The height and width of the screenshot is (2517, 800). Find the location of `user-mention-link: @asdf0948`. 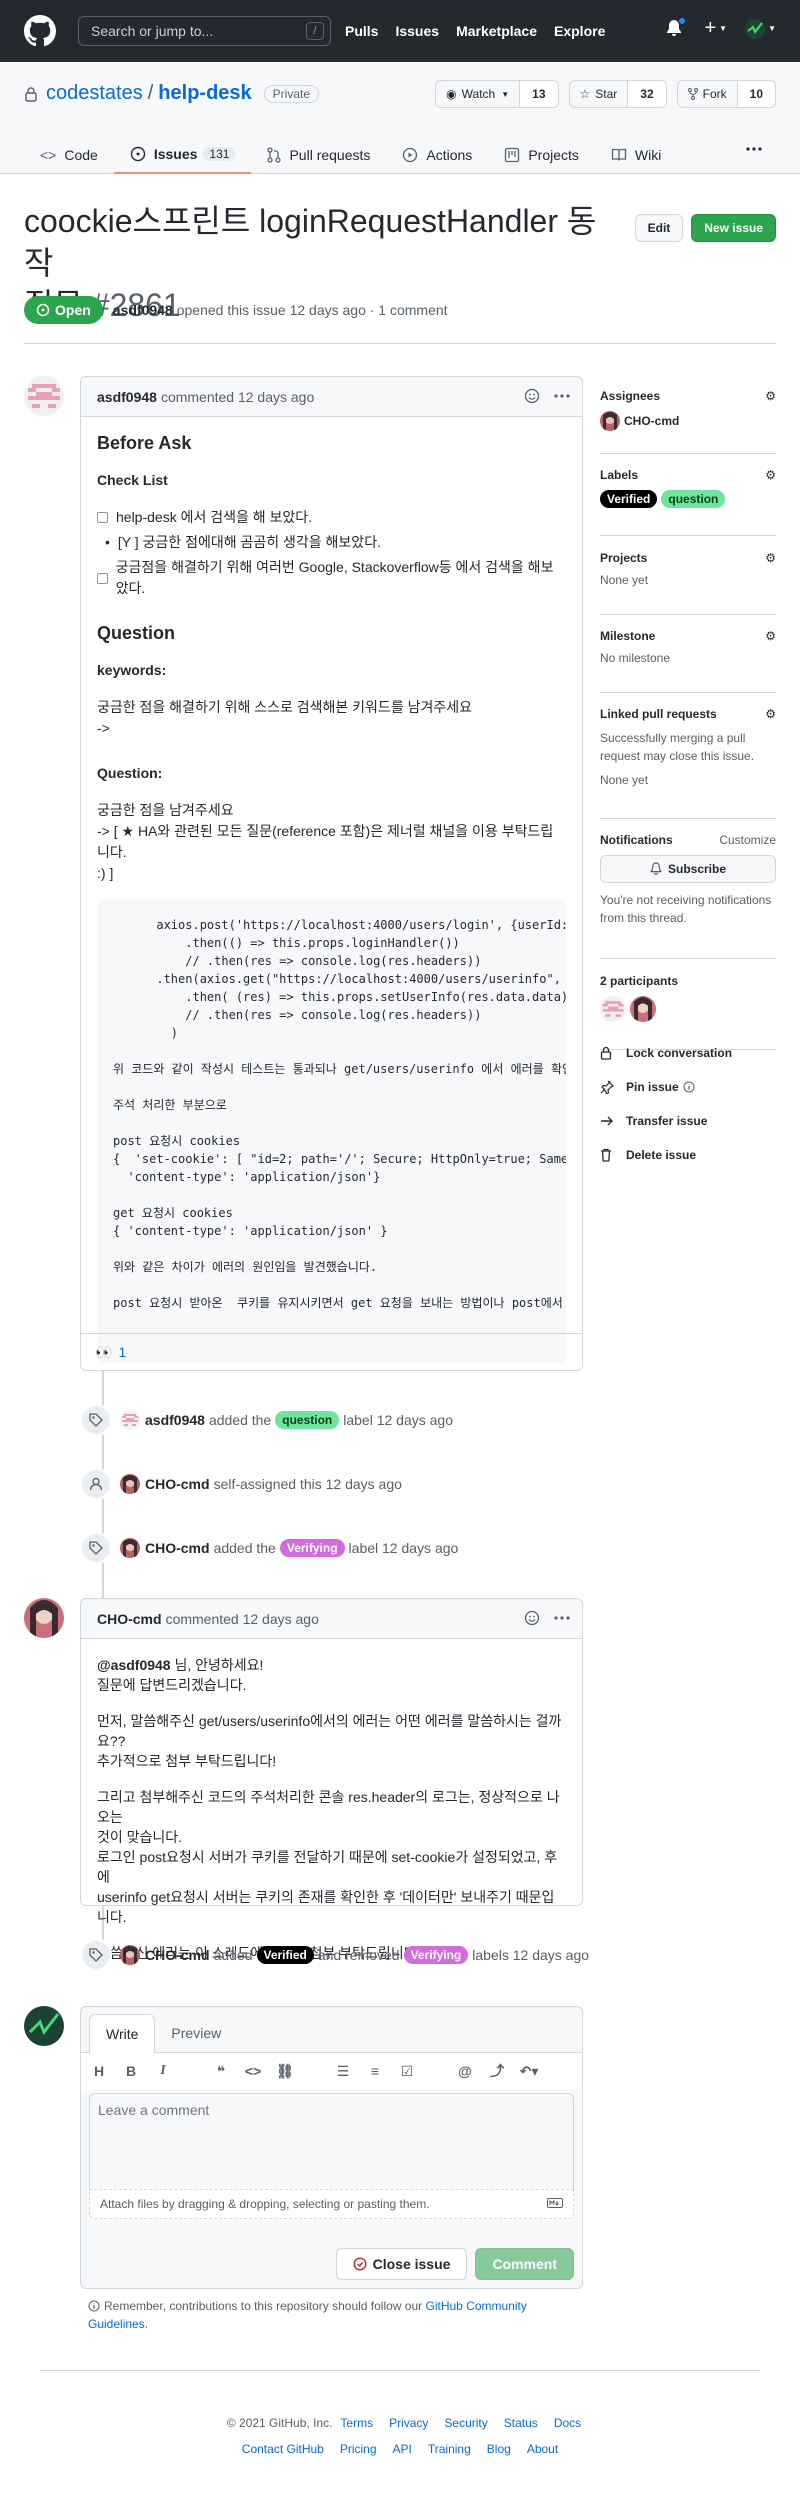

user-mention-link: @asdf0948 is located at coordinates (134, 1665).